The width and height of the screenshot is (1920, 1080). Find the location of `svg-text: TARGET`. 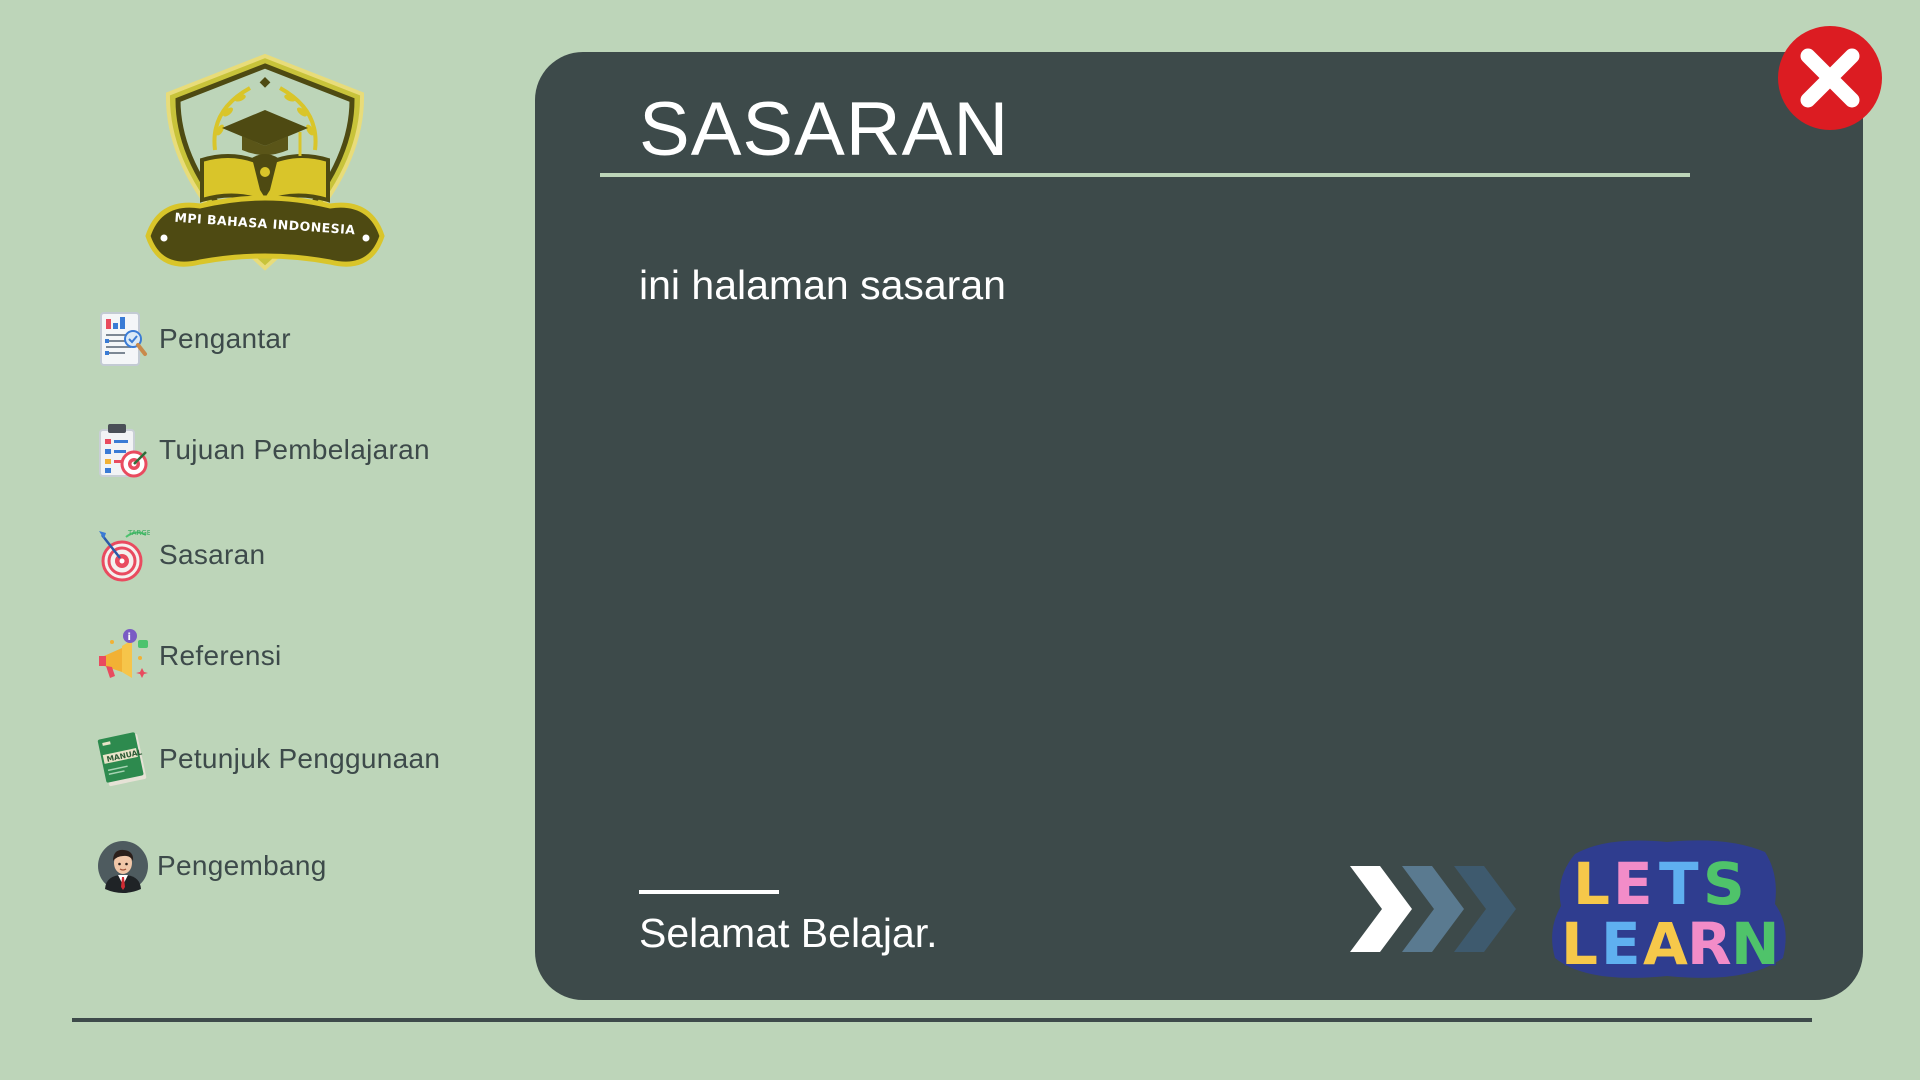

svg-text: TARGET is located at coordinates (138, 533).